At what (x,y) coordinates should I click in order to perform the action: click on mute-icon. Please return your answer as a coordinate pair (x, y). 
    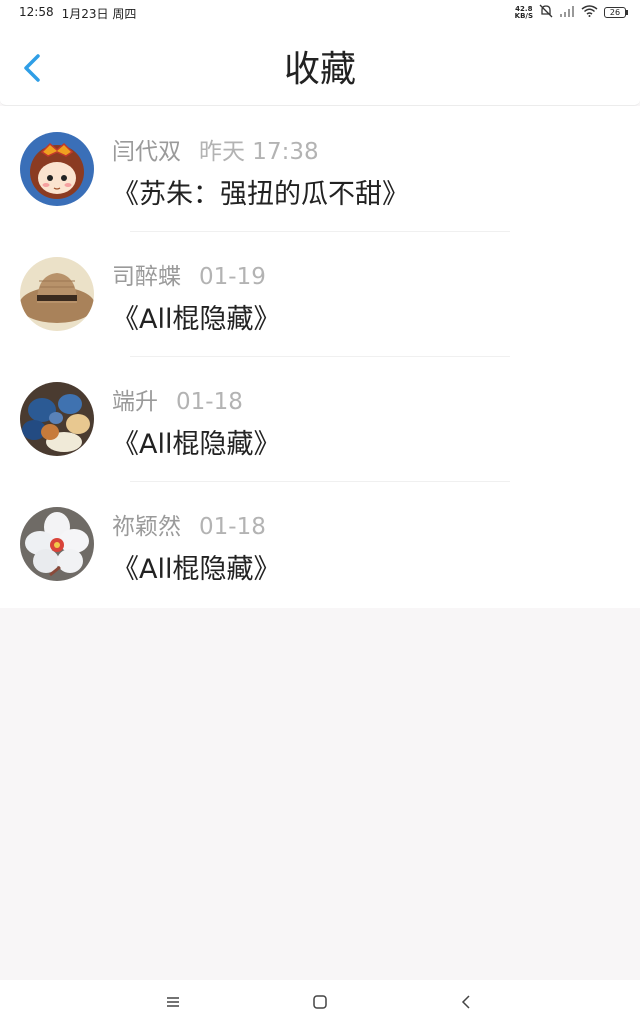
    Looking at the image, I should click on (546, 12).